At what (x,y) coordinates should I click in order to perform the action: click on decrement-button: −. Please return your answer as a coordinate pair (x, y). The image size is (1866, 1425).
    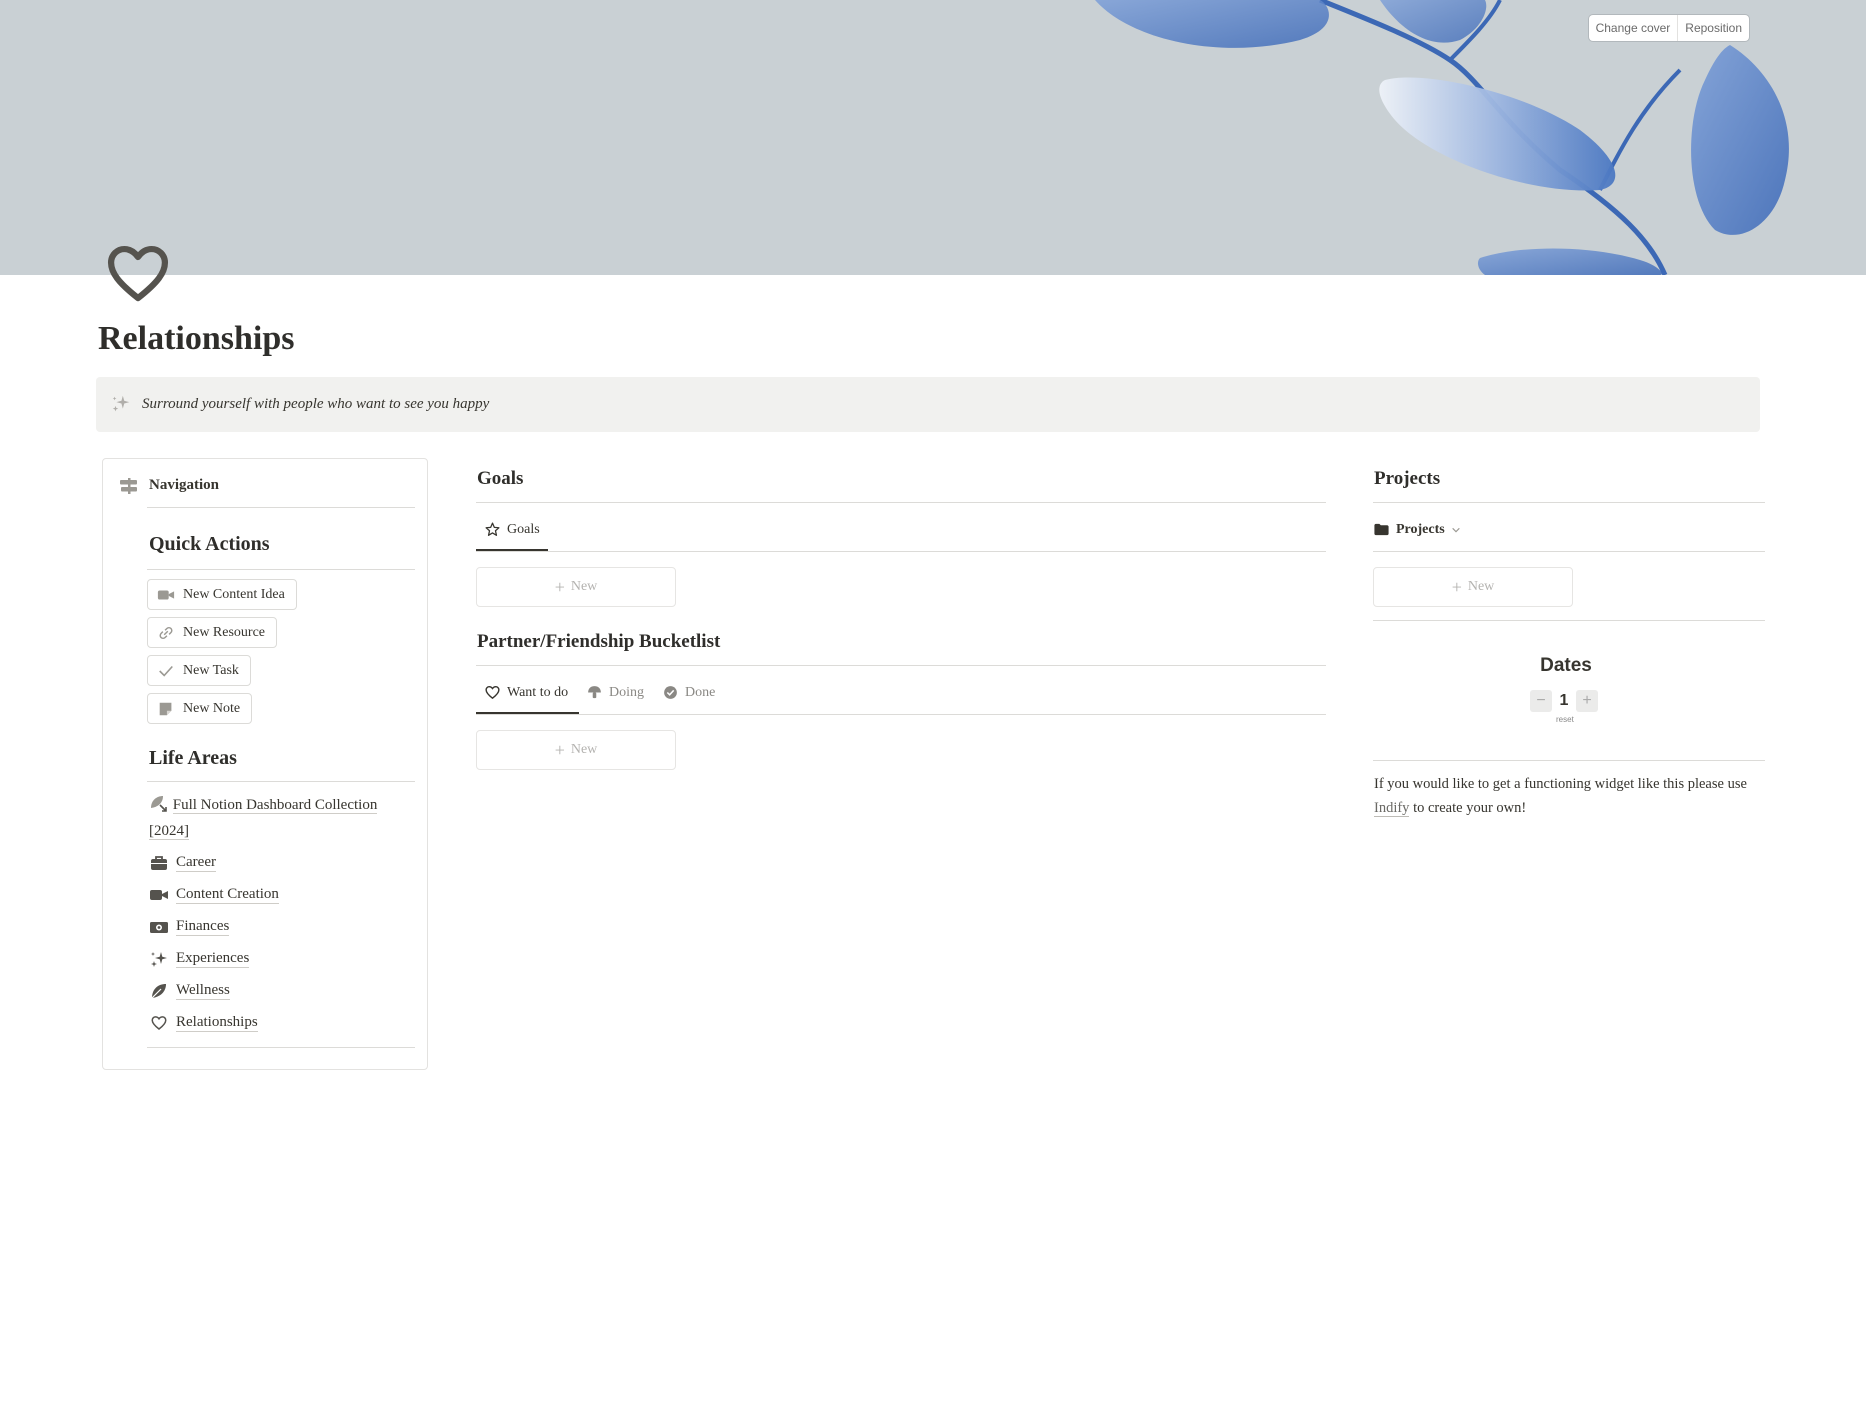
    Looking at the image, I should click on (1541, 701).